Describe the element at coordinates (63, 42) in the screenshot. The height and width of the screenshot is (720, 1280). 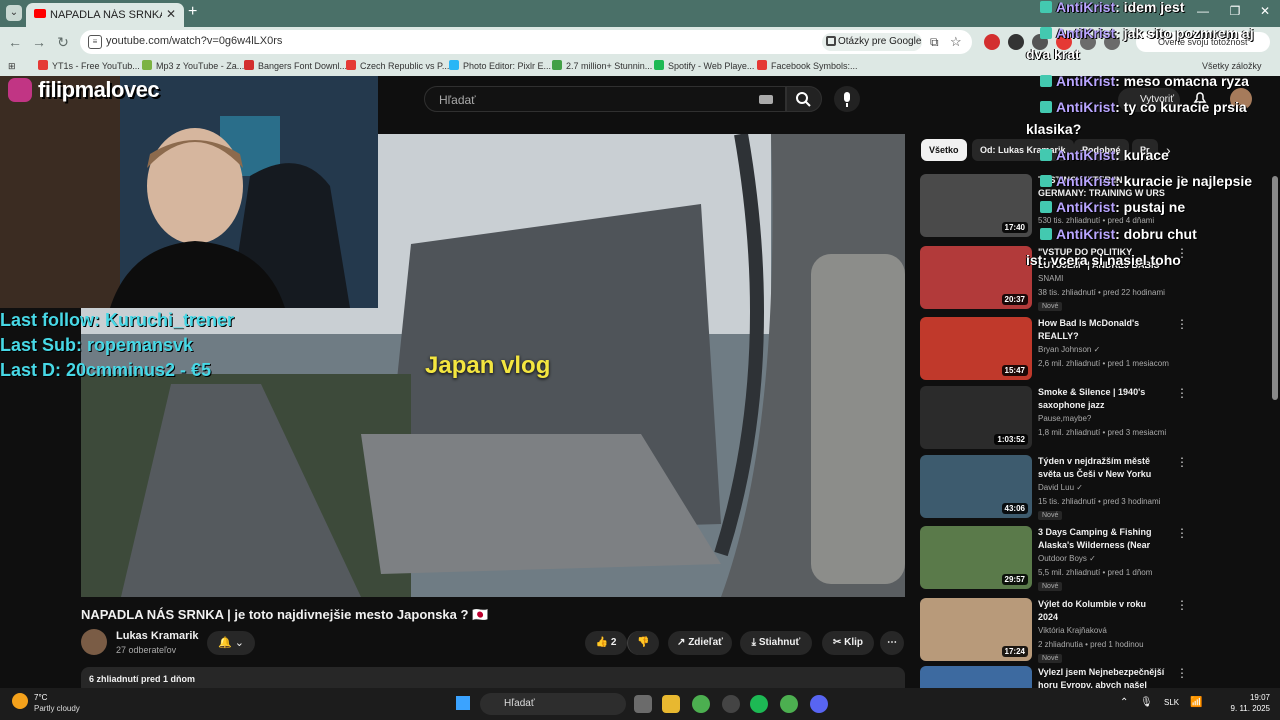
I see `reload-icon: ↻` at that location.